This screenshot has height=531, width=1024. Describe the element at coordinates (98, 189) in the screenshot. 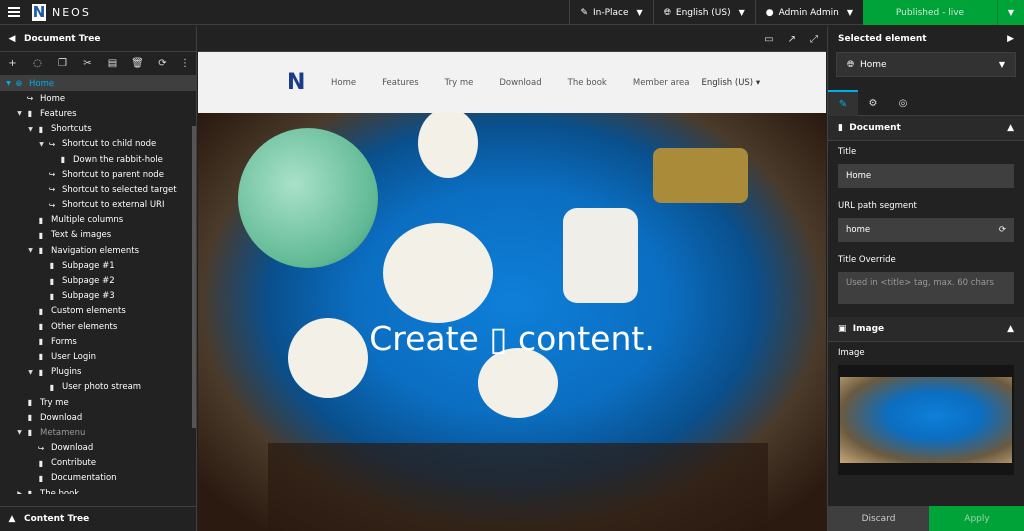

I see `tree-node: ↪ Shortcut to selected target` at that location.